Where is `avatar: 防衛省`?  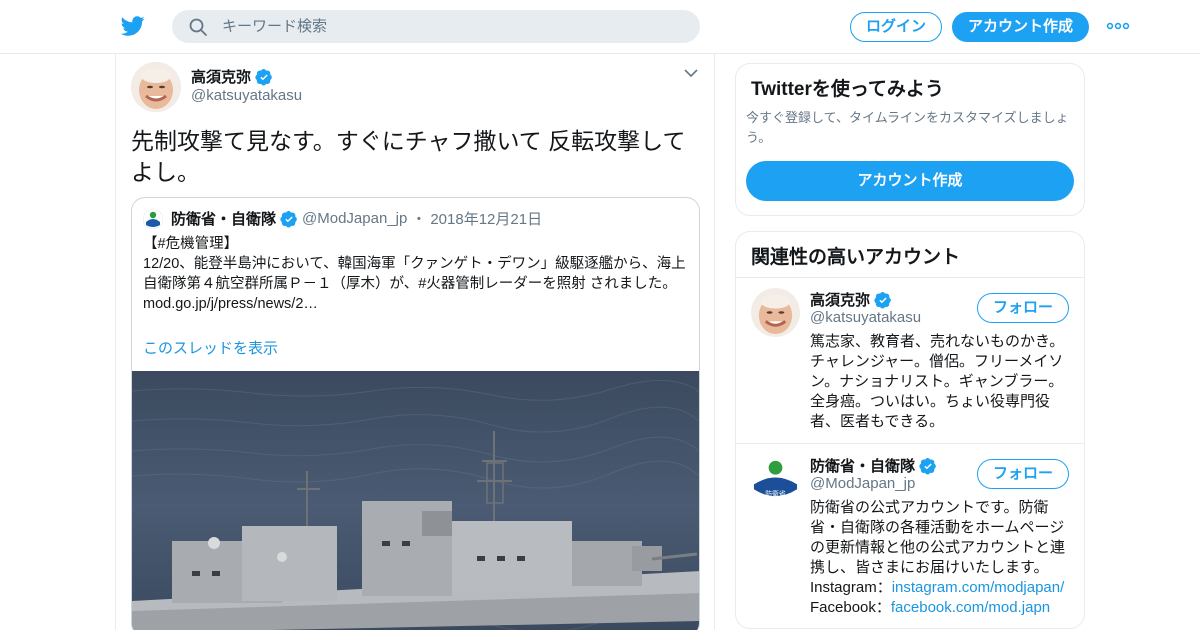 avatar: 防衛省 is located at coordinates (775, 478).